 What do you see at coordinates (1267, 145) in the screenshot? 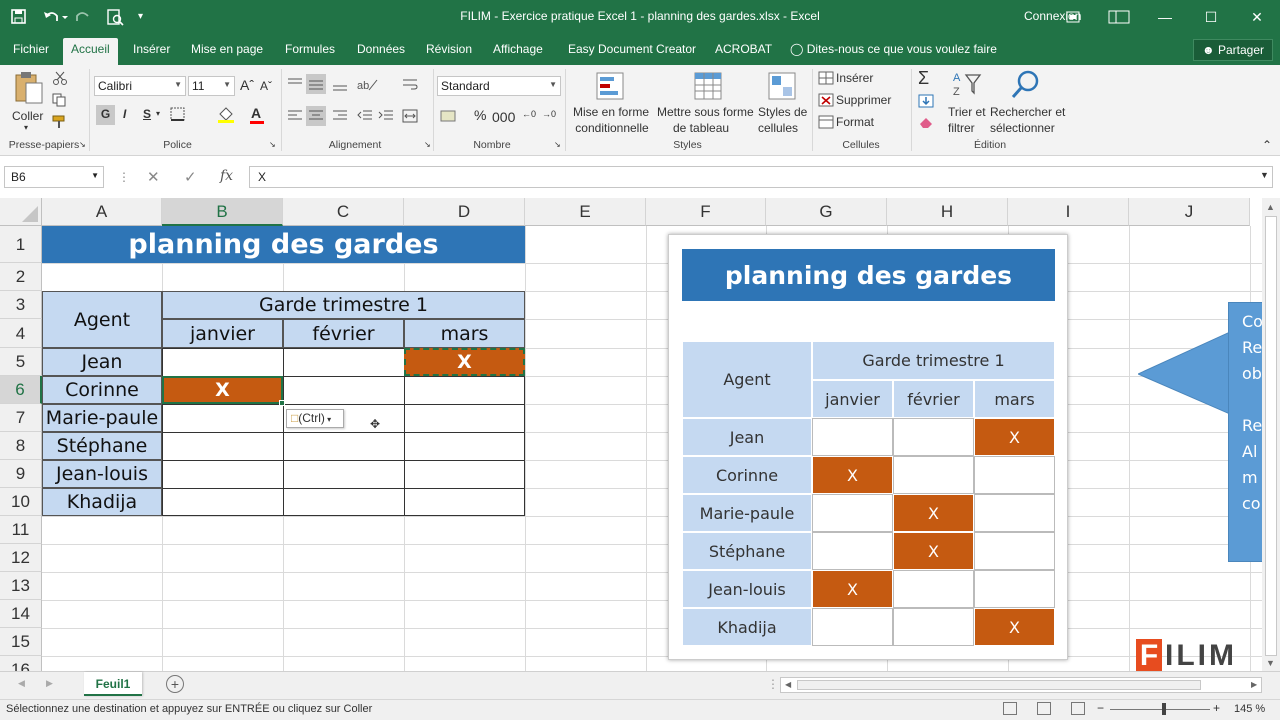
I see `collapse-ribbon-icon: ⌃` at bounding box center [1267, 145].